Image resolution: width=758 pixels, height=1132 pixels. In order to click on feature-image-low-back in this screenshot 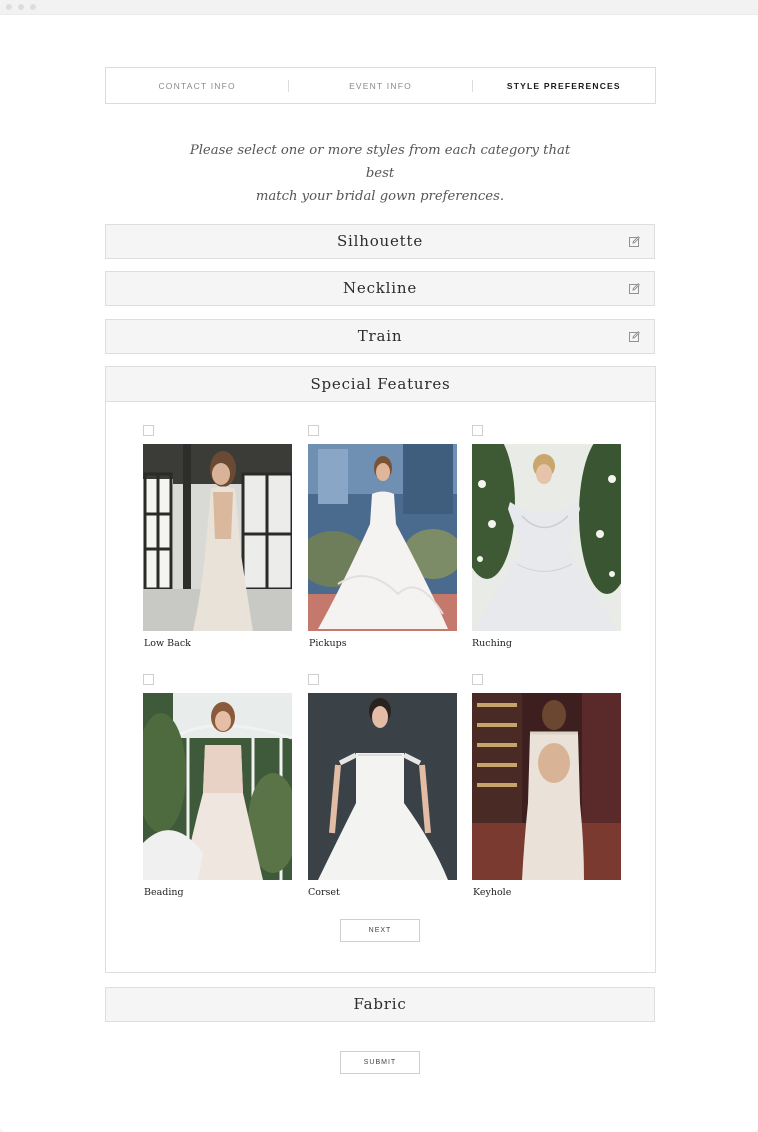, I will do `click(217, 537)`.